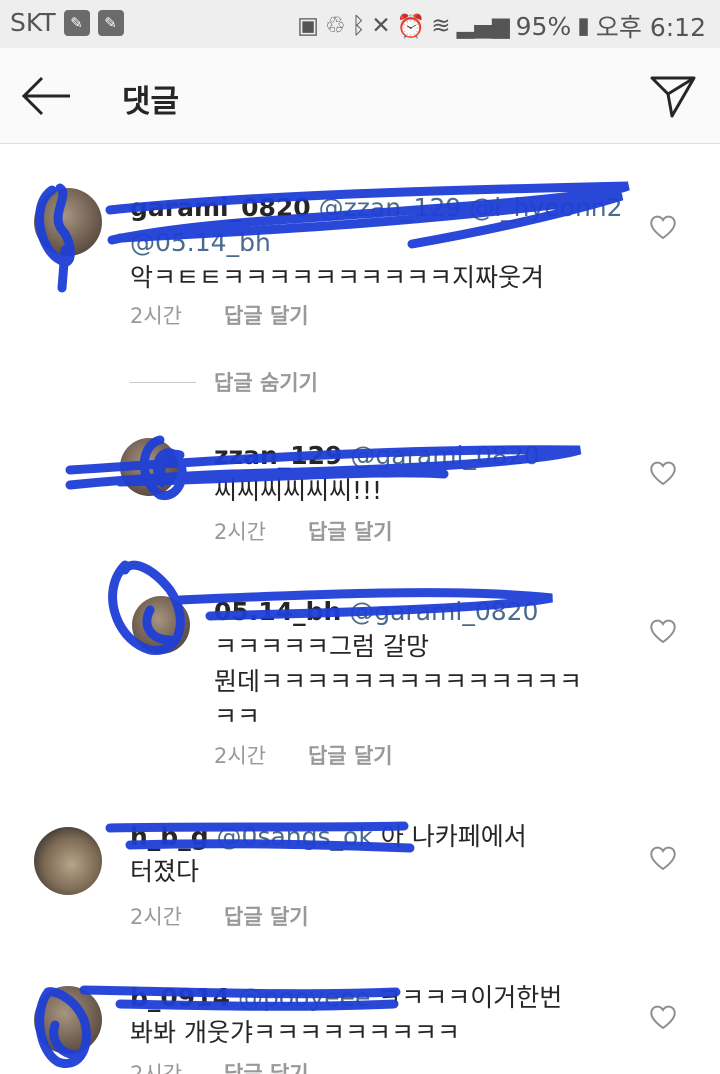  What do you see at coordinates (278, 455) in the screenshot?
I see `username: zzan_129` at bounding box center [278, 455].